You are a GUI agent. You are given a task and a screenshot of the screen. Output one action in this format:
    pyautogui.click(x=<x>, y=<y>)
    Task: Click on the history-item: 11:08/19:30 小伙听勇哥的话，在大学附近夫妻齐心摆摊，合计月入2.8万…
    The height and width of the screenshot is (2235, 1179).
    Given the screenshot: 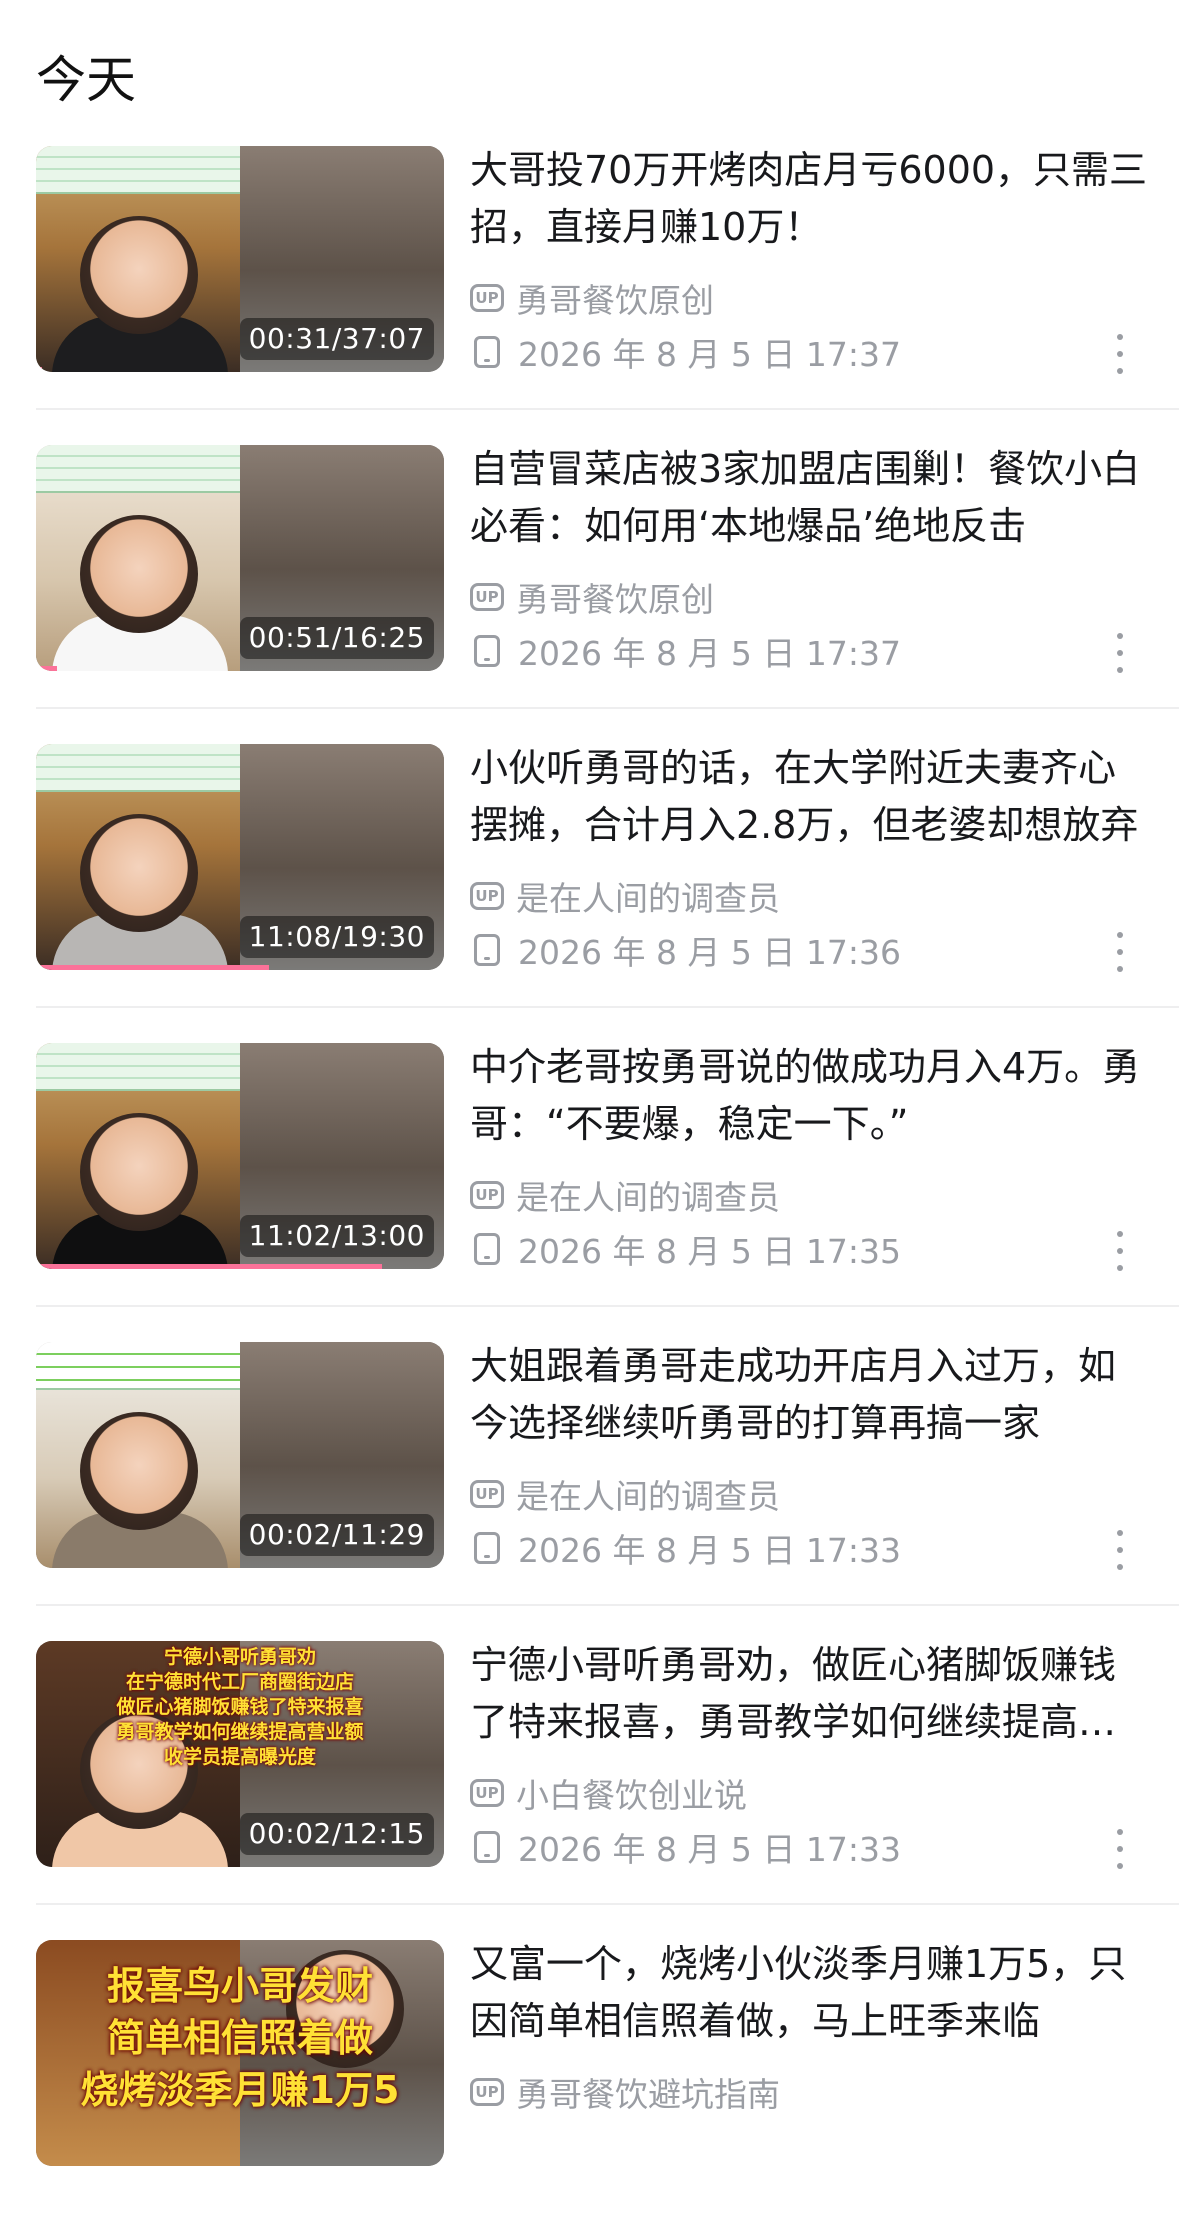 What is the action you would take?
    pyautogui.click(x=589, y=889)
    